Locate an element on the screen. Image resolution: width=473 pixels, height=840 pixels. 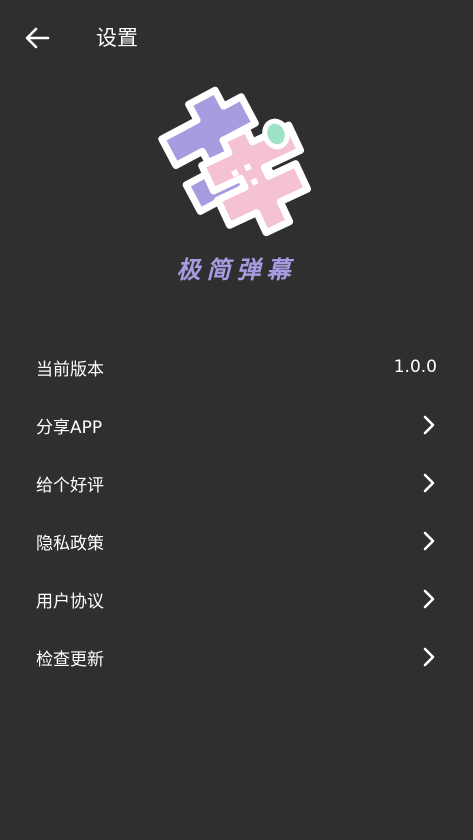
brand-name: 极简弹幕 is located at coordinates (236, 269).